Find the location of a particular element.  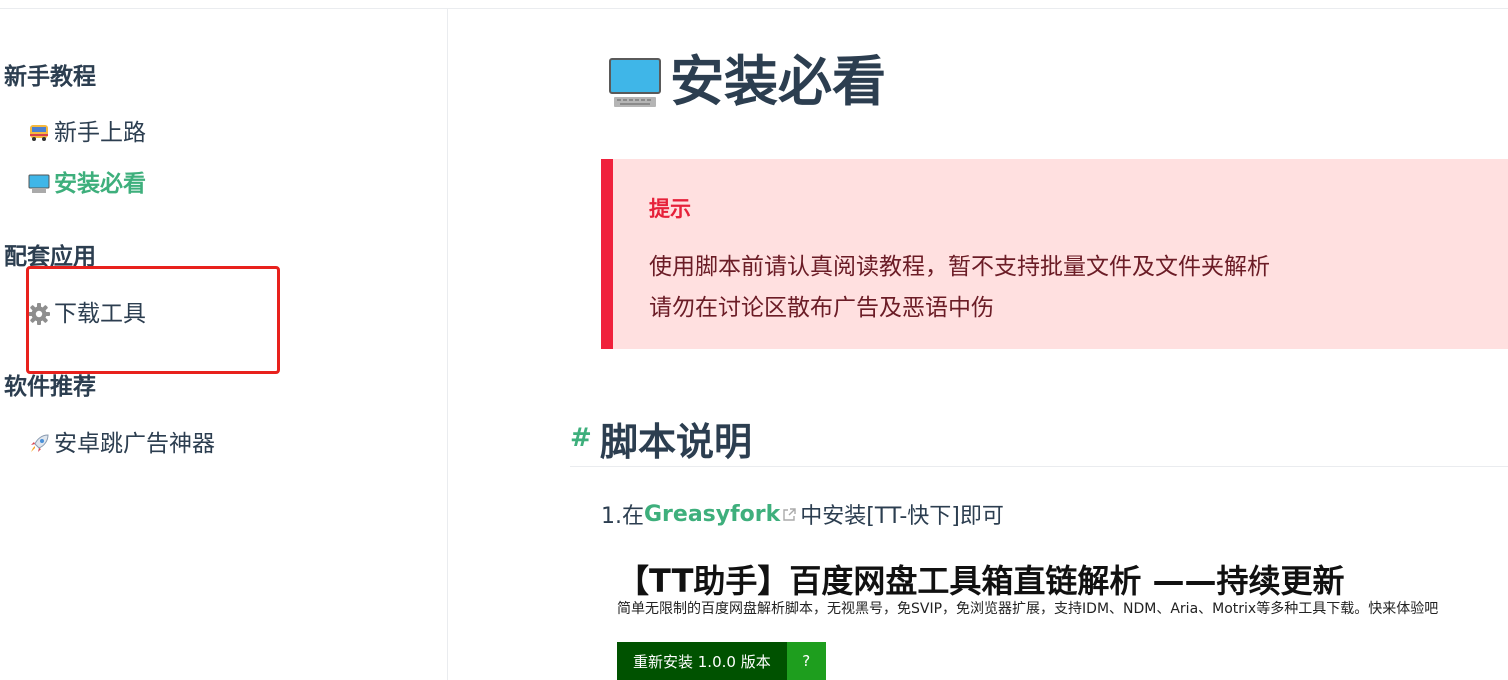

install-help-button: ? is located at coordinates (806, 661).